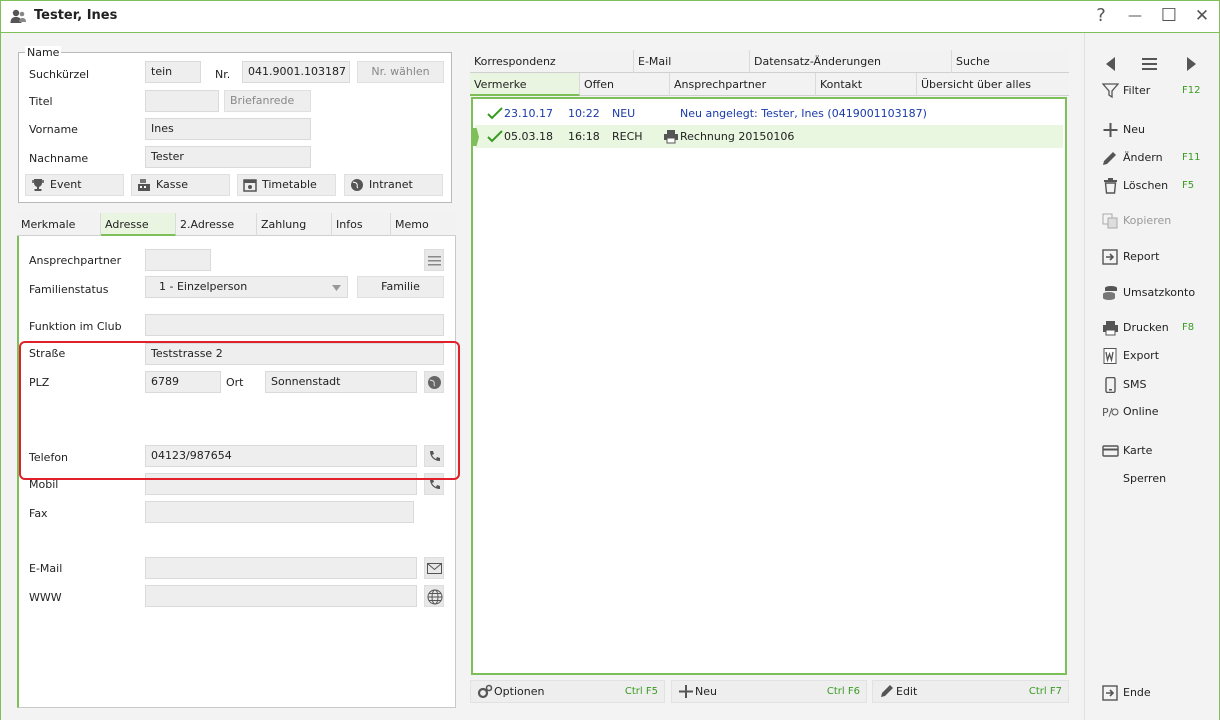 The image size is (1220, 720). Describe the element at coordinates (1152, 91) in the screenshot. I see `filter-button: Filter F12` at that location.